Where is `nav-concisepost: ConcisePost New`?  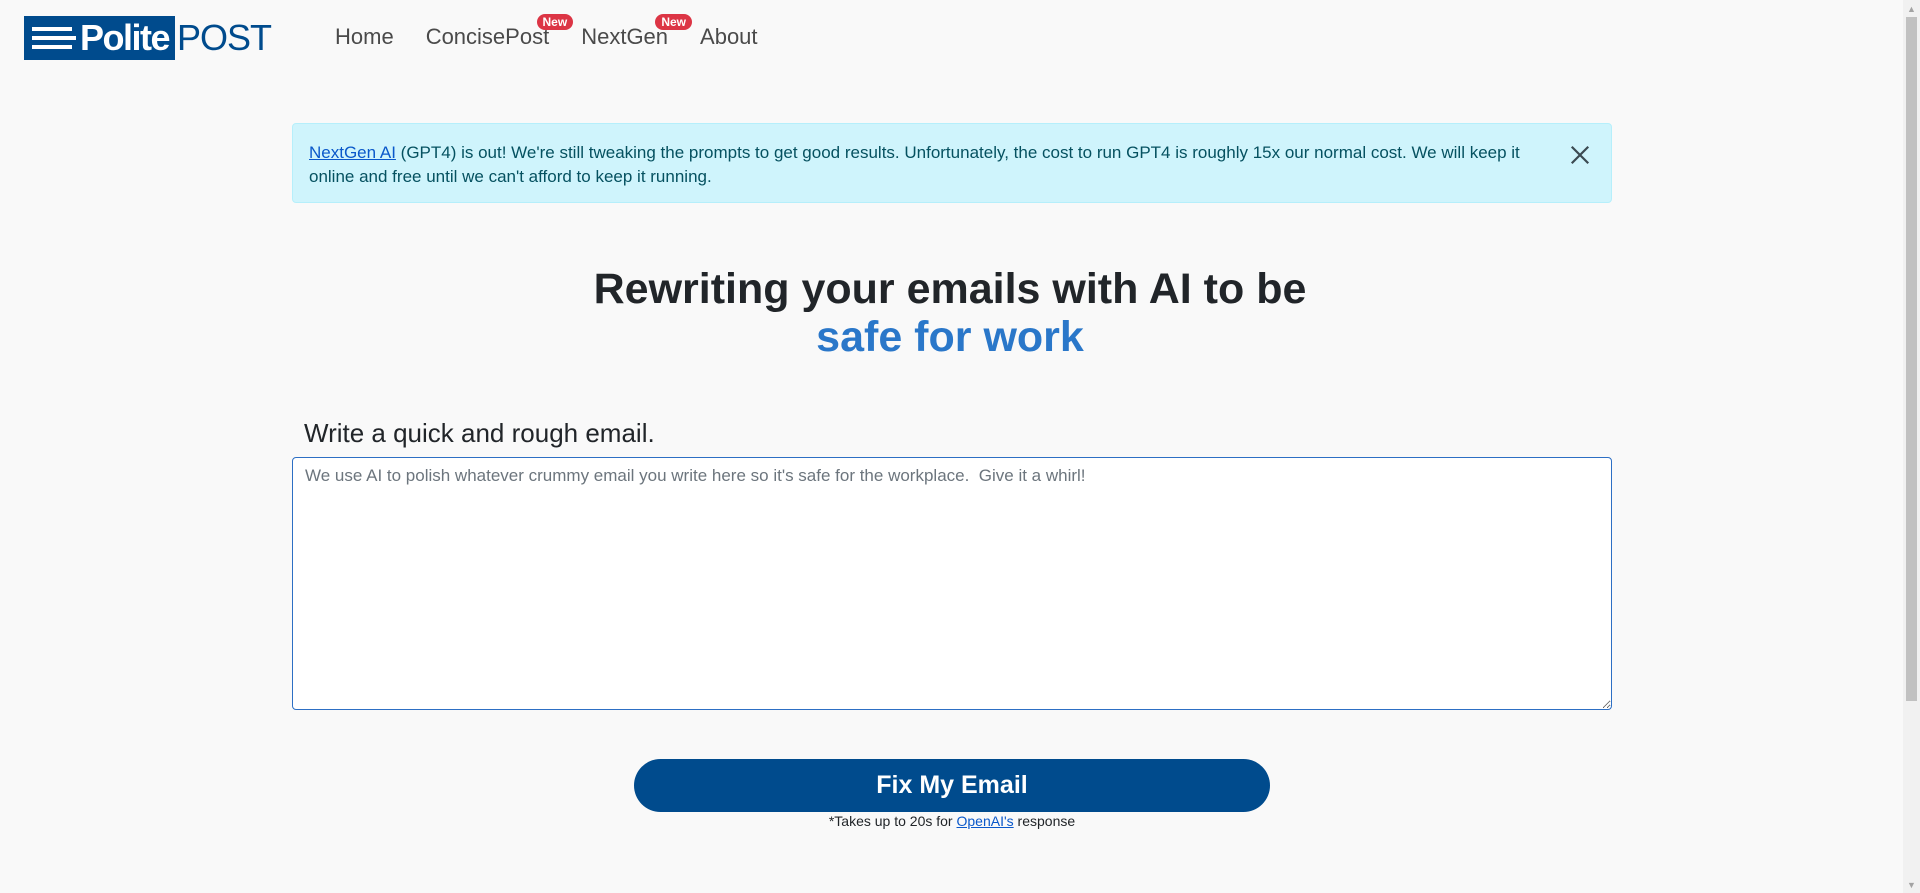 nav-concisepost: ConcisePost New is located at coordinates (499, 33).